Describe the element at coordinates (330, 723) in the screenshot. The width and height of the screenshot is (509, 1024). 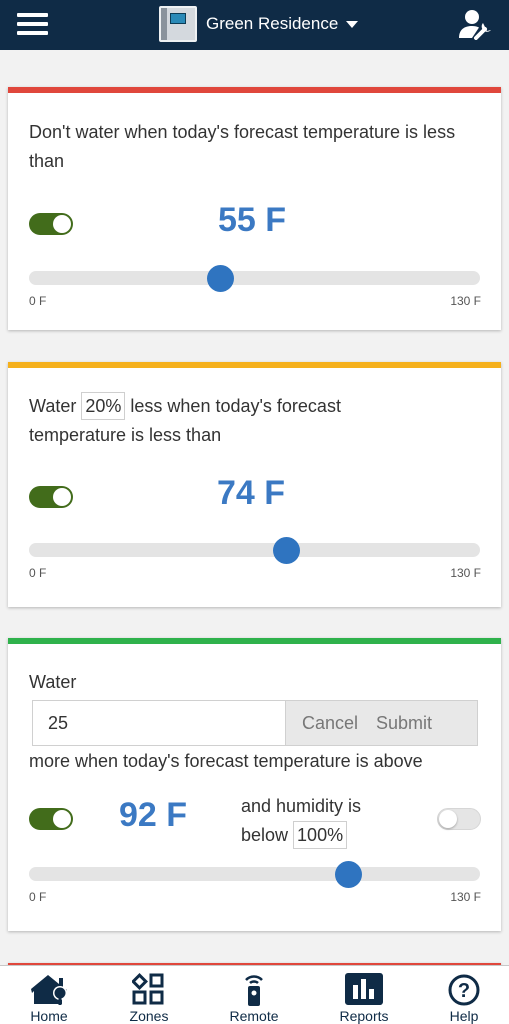
I see `cancel-button: Cancel` at that location.